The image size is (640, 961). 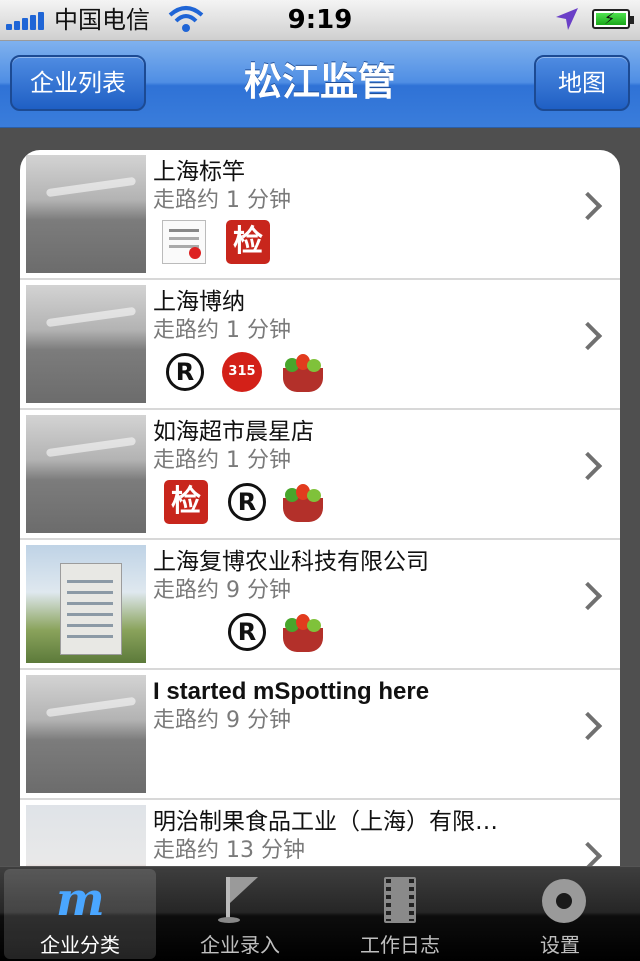 What do you see at coordinates (400, 945) in the screenshot?
I see `tab-label: 工作日志` at bounding box center [400, 945].